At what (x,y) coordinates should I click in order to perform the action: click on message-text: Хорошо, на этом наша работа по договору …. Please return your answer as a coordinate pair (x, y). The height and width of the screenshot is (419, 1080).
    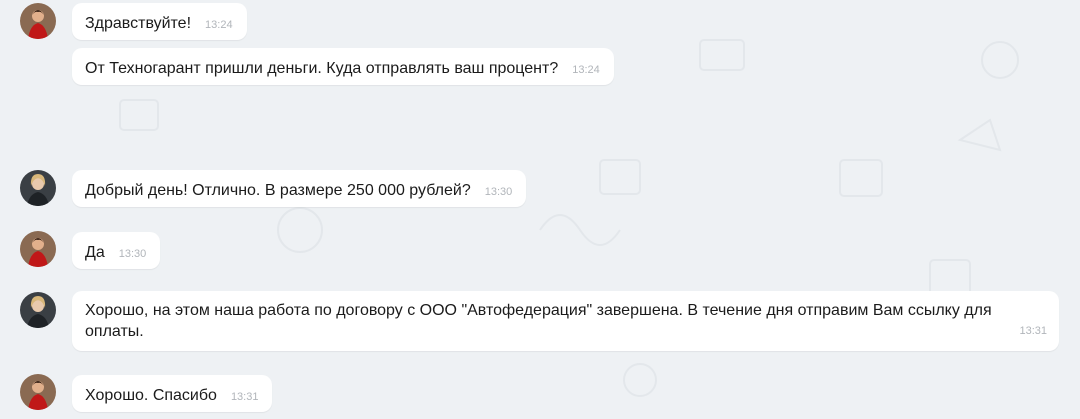
    Looking at the image, I should click on (538, 321).